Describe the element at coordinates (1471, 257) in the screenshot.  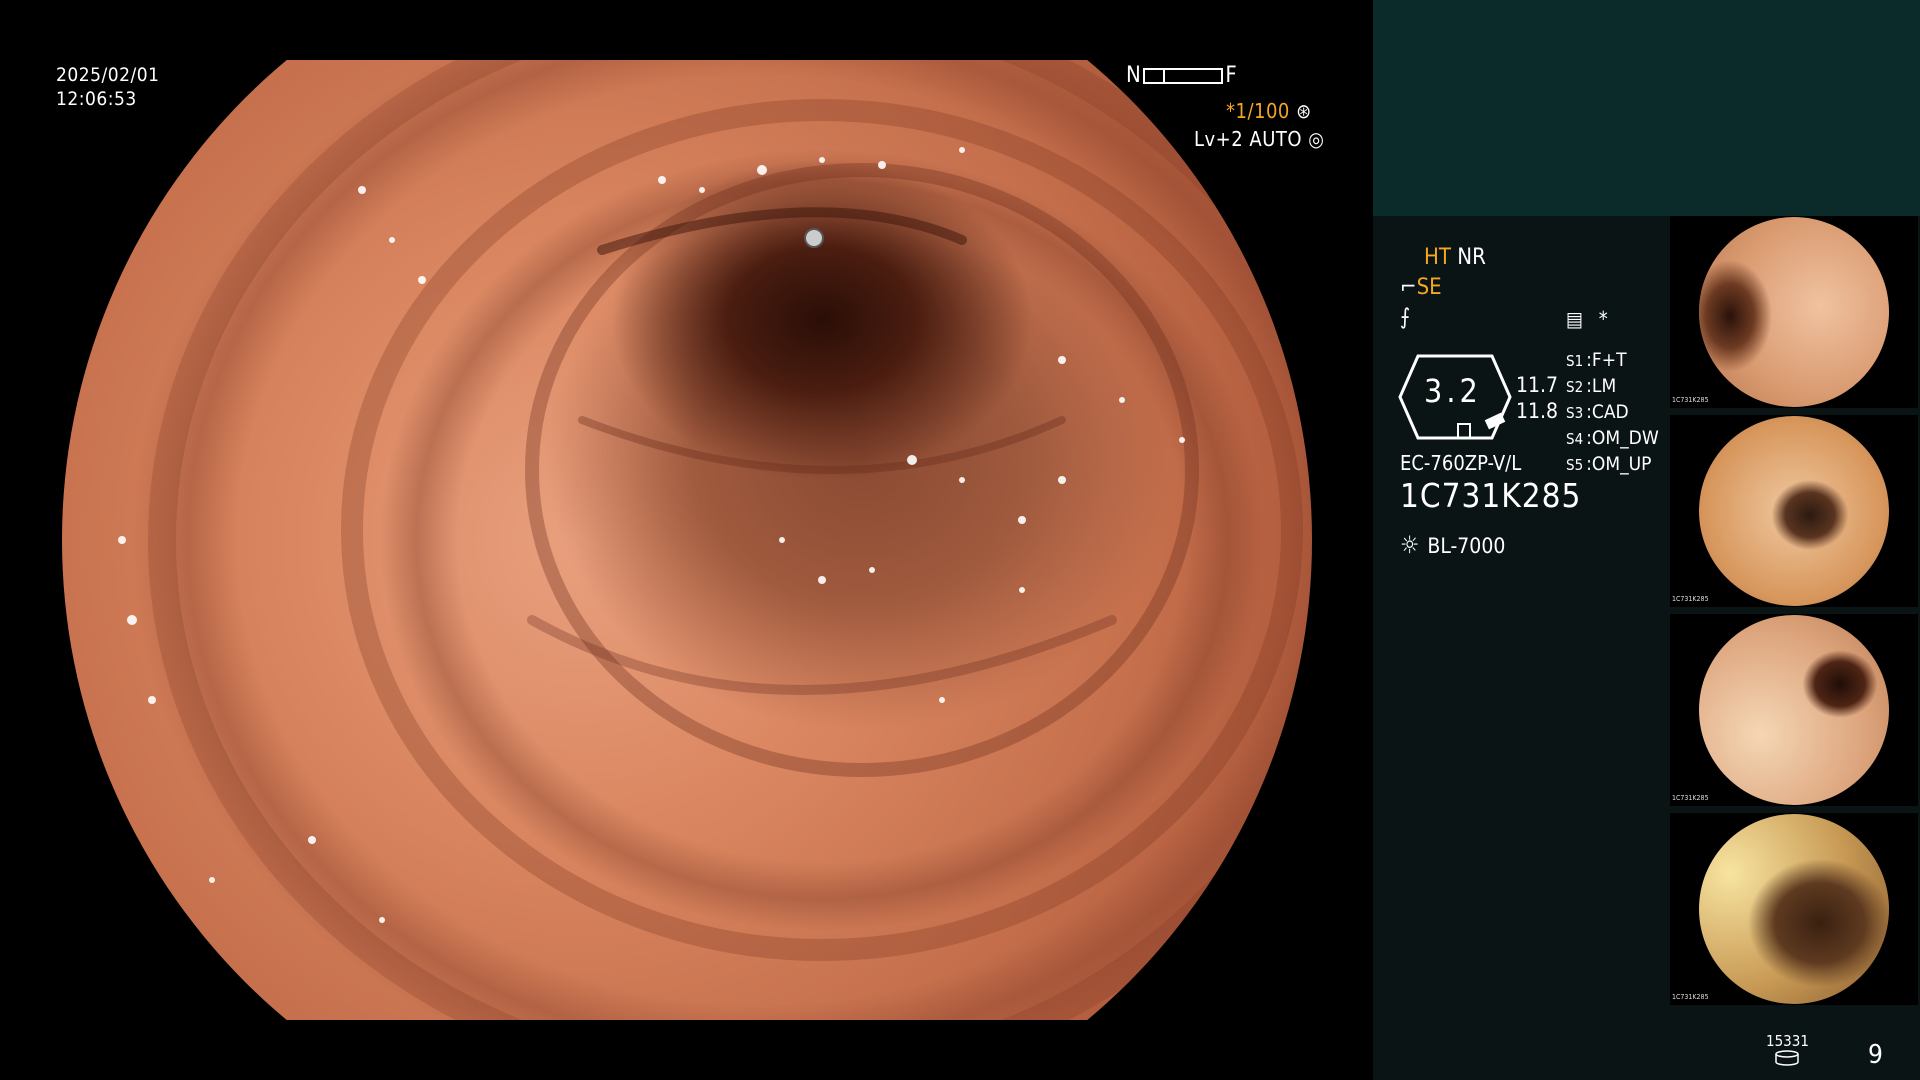
I see `mode-nr: NR` at that location.